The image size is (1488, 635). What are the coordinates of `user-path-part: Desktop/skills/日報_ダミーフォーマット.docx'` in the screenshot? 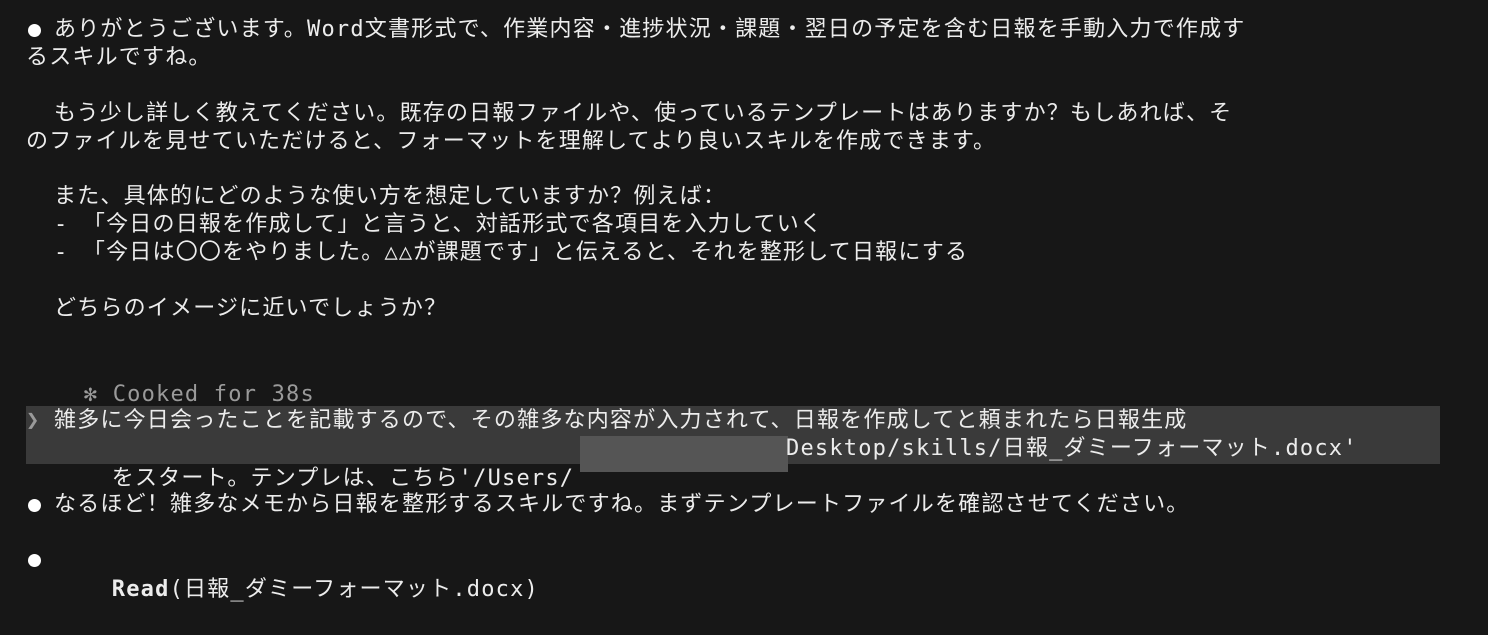 It's located at (1072, 448).